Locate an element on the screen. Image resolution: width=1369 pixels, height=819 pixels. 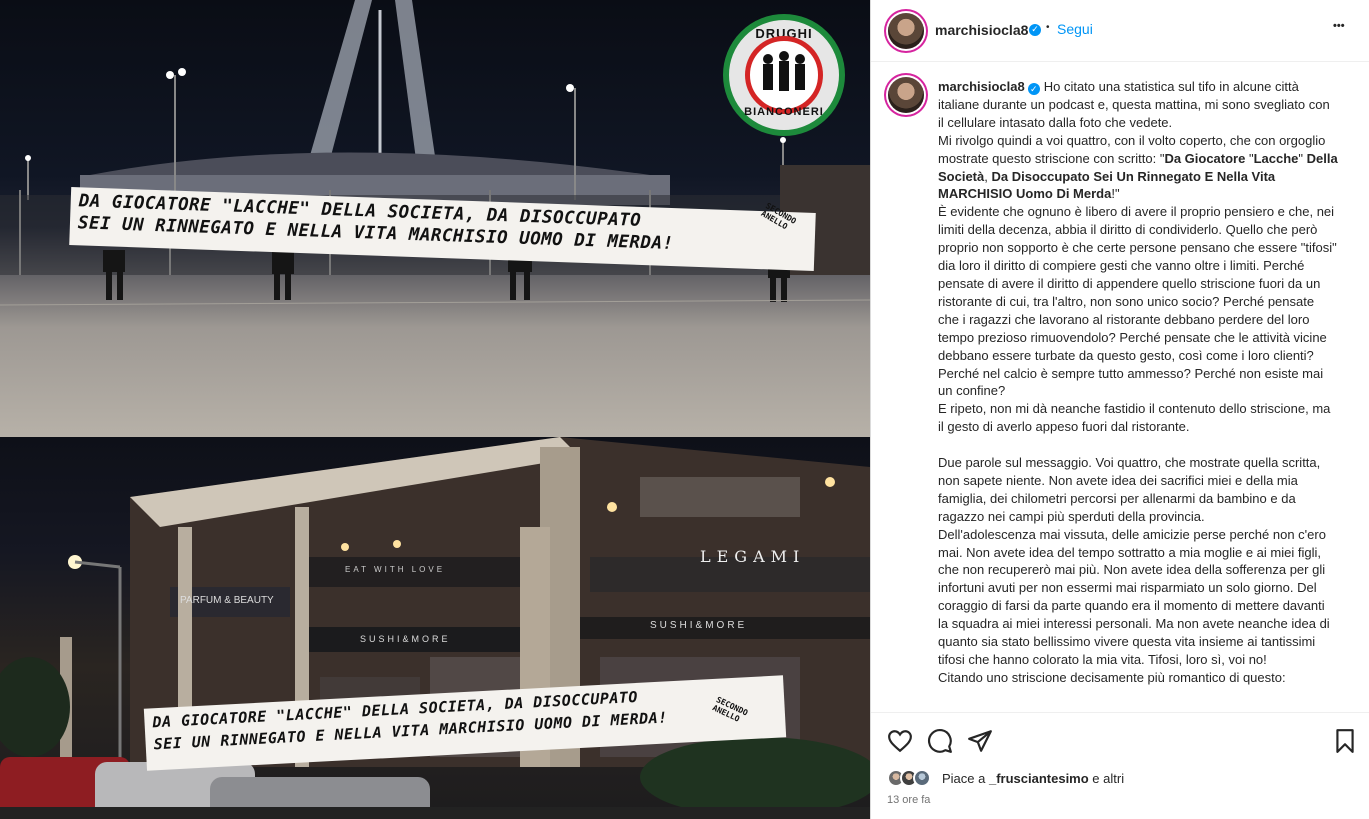
heart-icon is located at coordinates (900, 741).